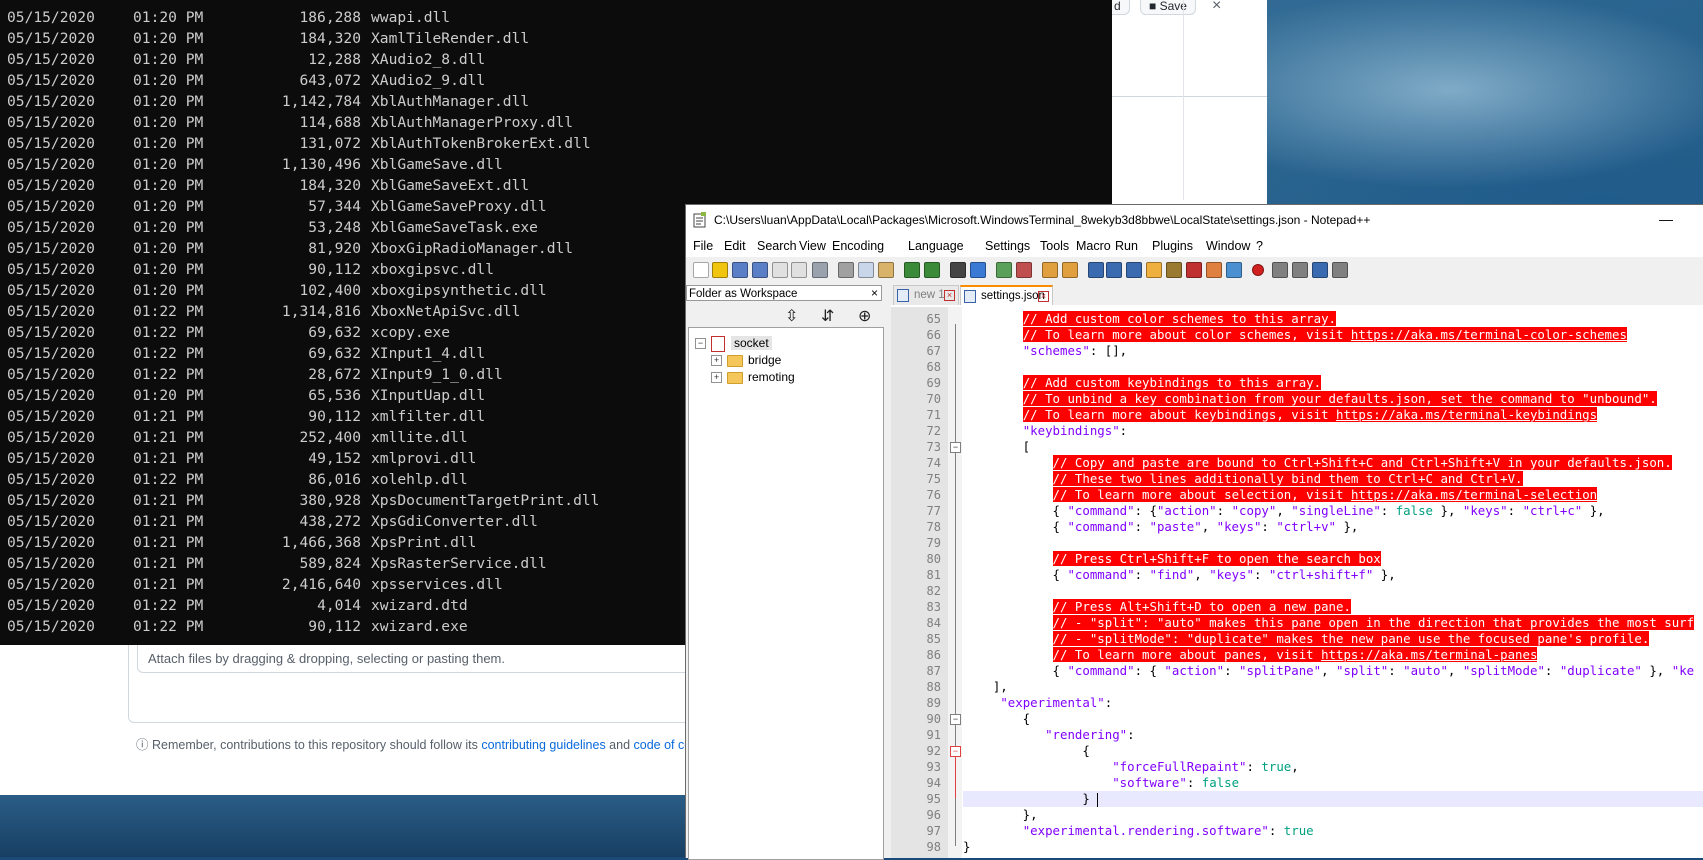 This screenshot has width=1703, height=860. Describe the element at coordinates (1004, 270) in the screenshot. I see `zoom-in-icon` at that location.